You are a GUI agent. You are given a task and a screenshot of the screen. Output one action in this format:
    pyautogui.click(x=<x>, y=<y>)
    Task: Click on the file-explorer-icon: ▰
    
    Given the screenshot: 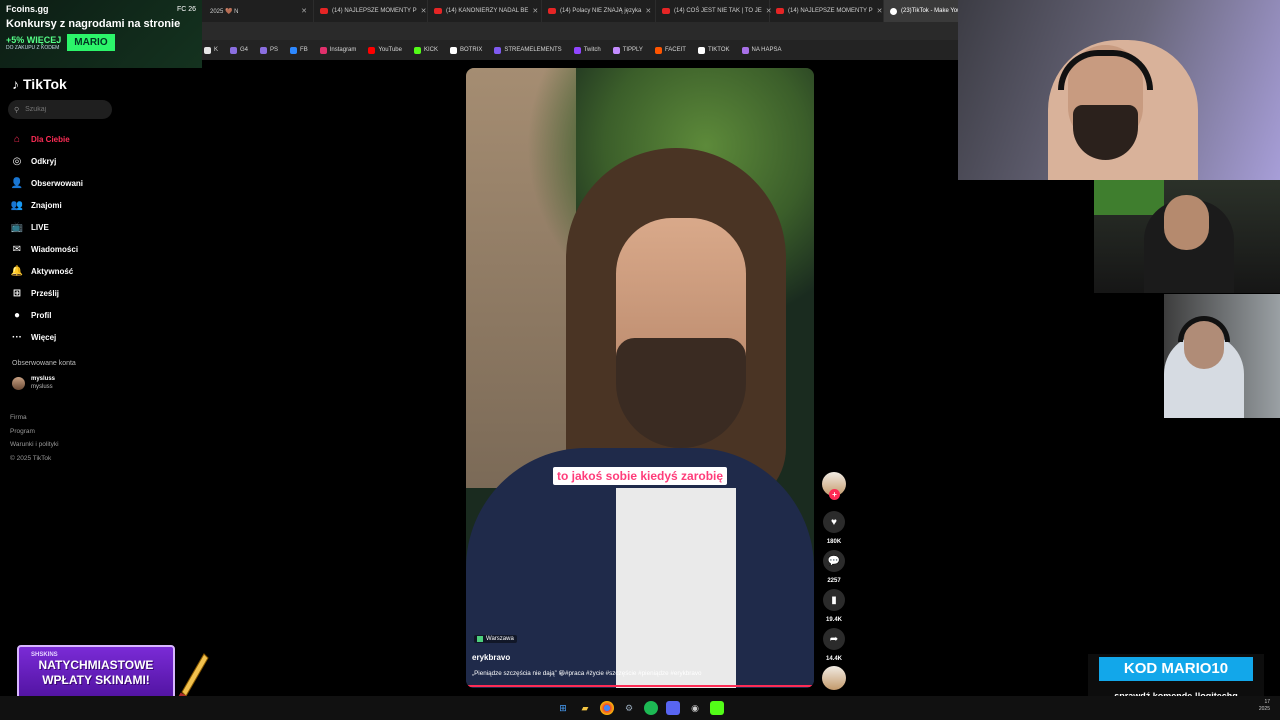 What is the action you would take?
    pyautogui.click(x=585, y=708)
    